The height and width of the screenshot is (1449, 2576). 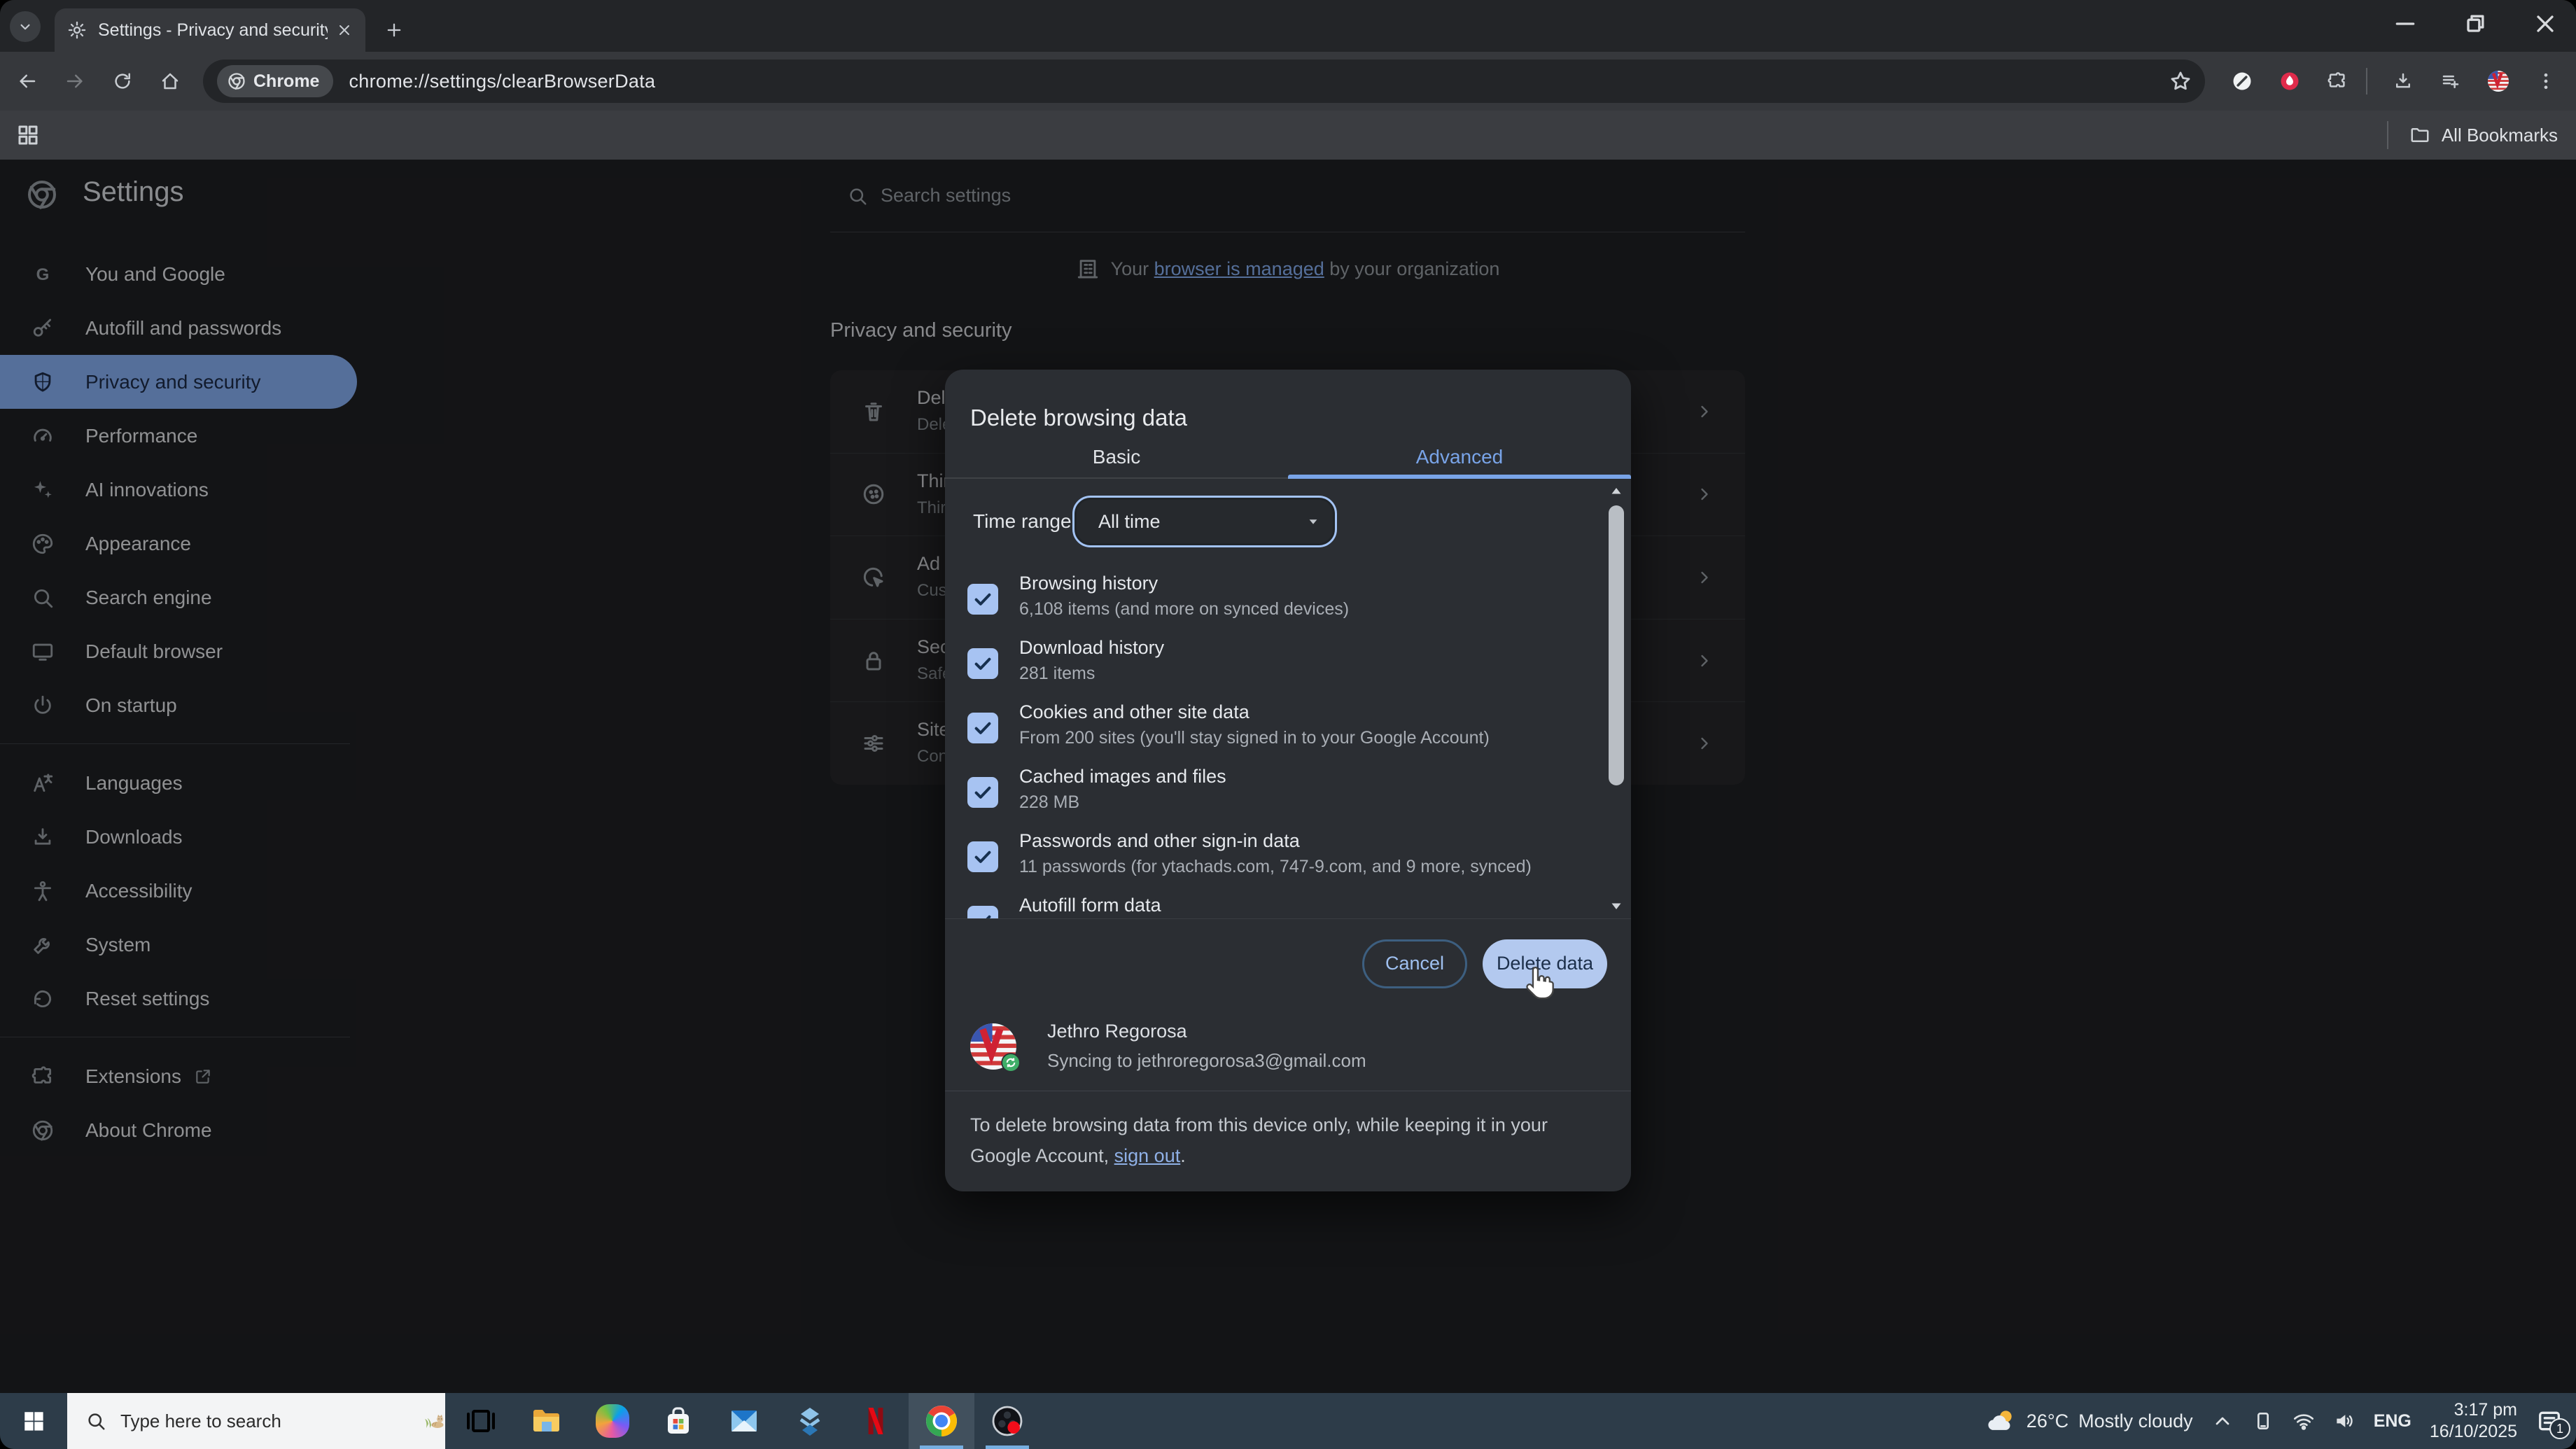 What do you see at coordinates (1414, 963) in the screenshot?
I see `cancel-button: Cancel` at bounding box center [1414, 963].